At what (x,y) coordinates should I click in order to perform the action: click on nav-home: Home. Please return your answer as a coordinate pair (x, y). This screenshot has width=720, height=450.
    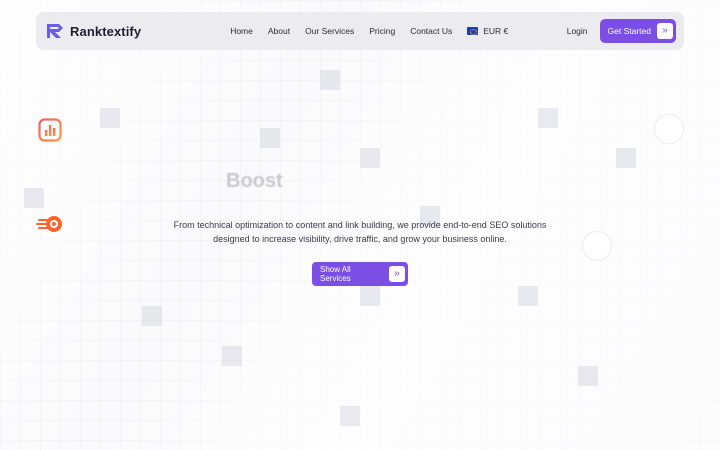
    Looking at the image, I should click on (241, 31).